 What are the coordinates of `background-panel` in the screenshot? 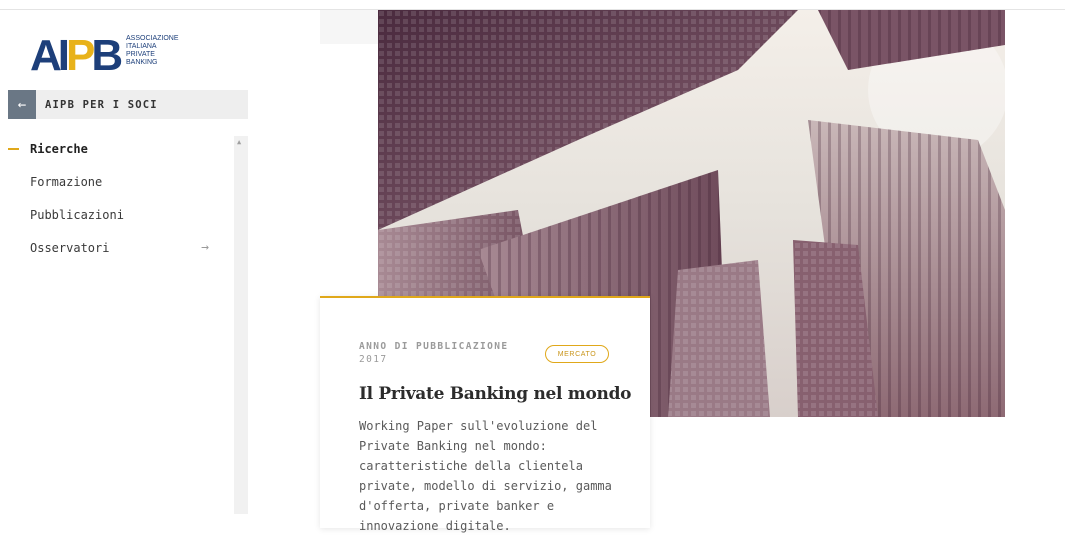 It's located at (350, 27).